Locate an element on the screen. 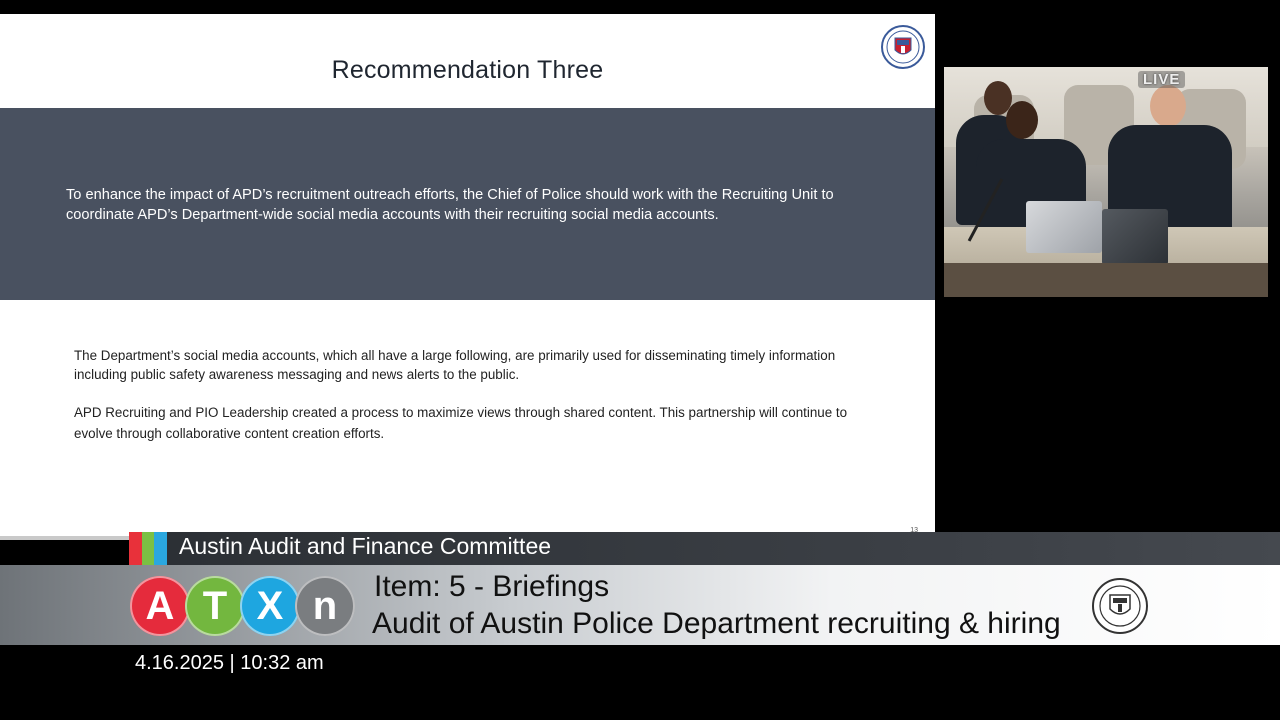  slide-title: Recommendation Three is located at coordinates (467, 70).